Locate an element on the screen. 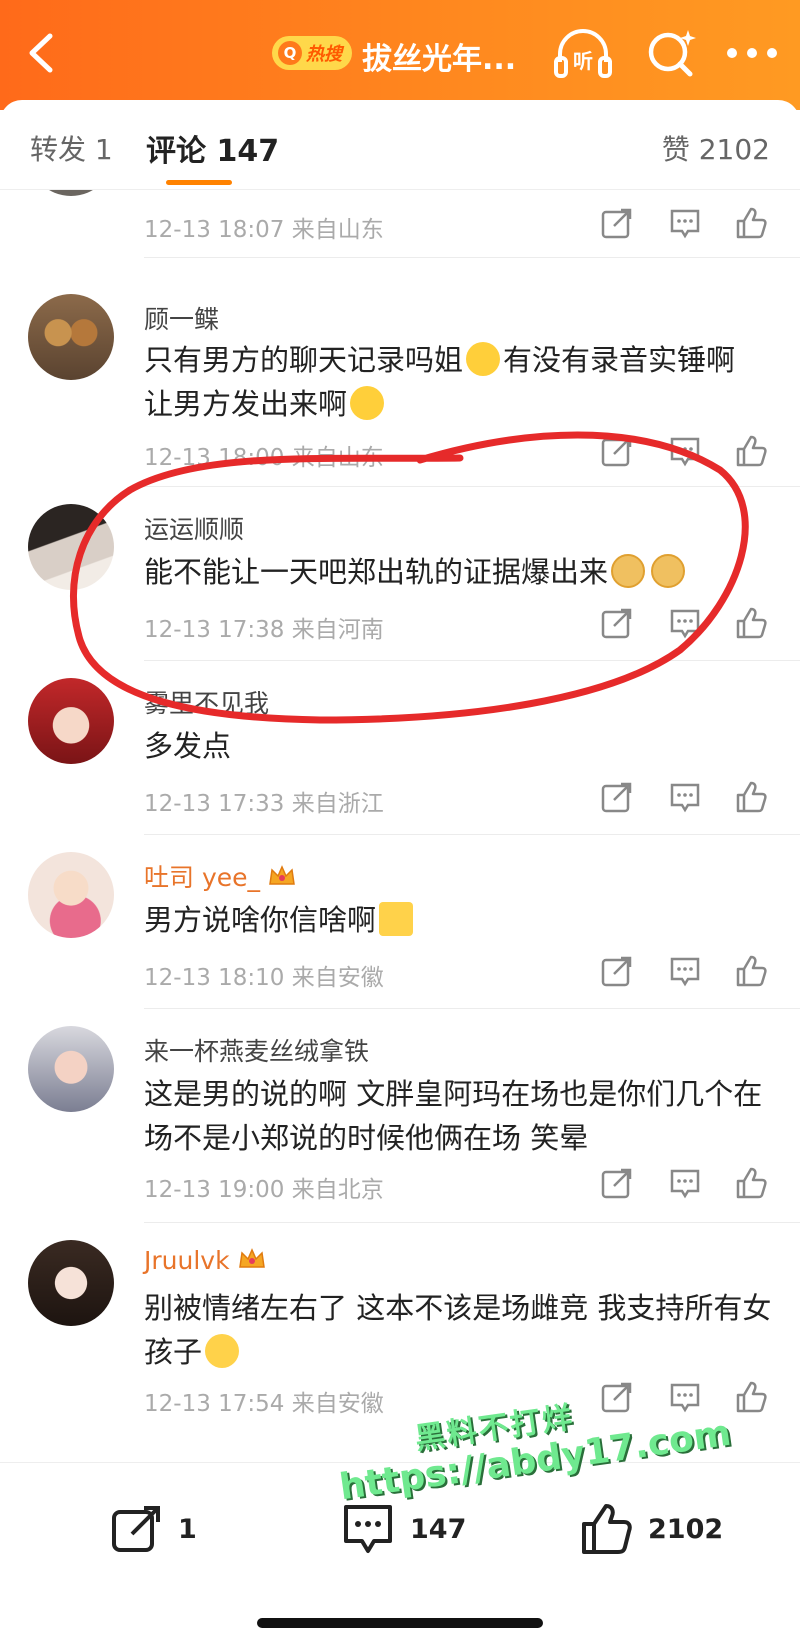 The image size is (800, 1646). comment-author: 运运顺顺 is located at coordinates (194, 528).